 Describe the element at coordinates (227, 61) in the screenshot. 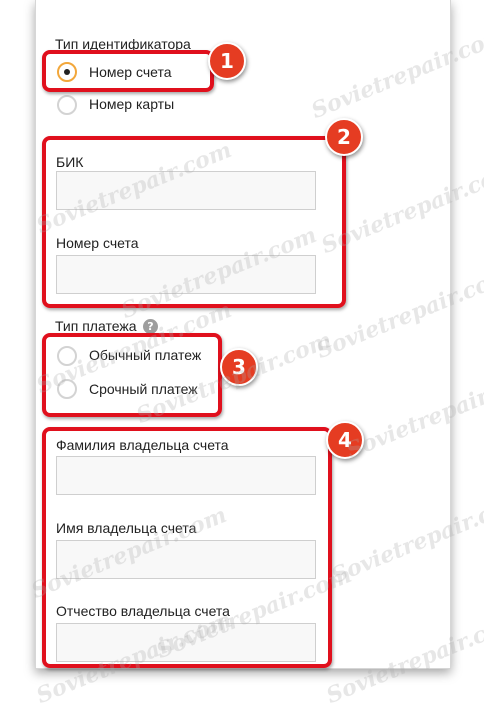

I see `callout-badge-1: 1` at that location.